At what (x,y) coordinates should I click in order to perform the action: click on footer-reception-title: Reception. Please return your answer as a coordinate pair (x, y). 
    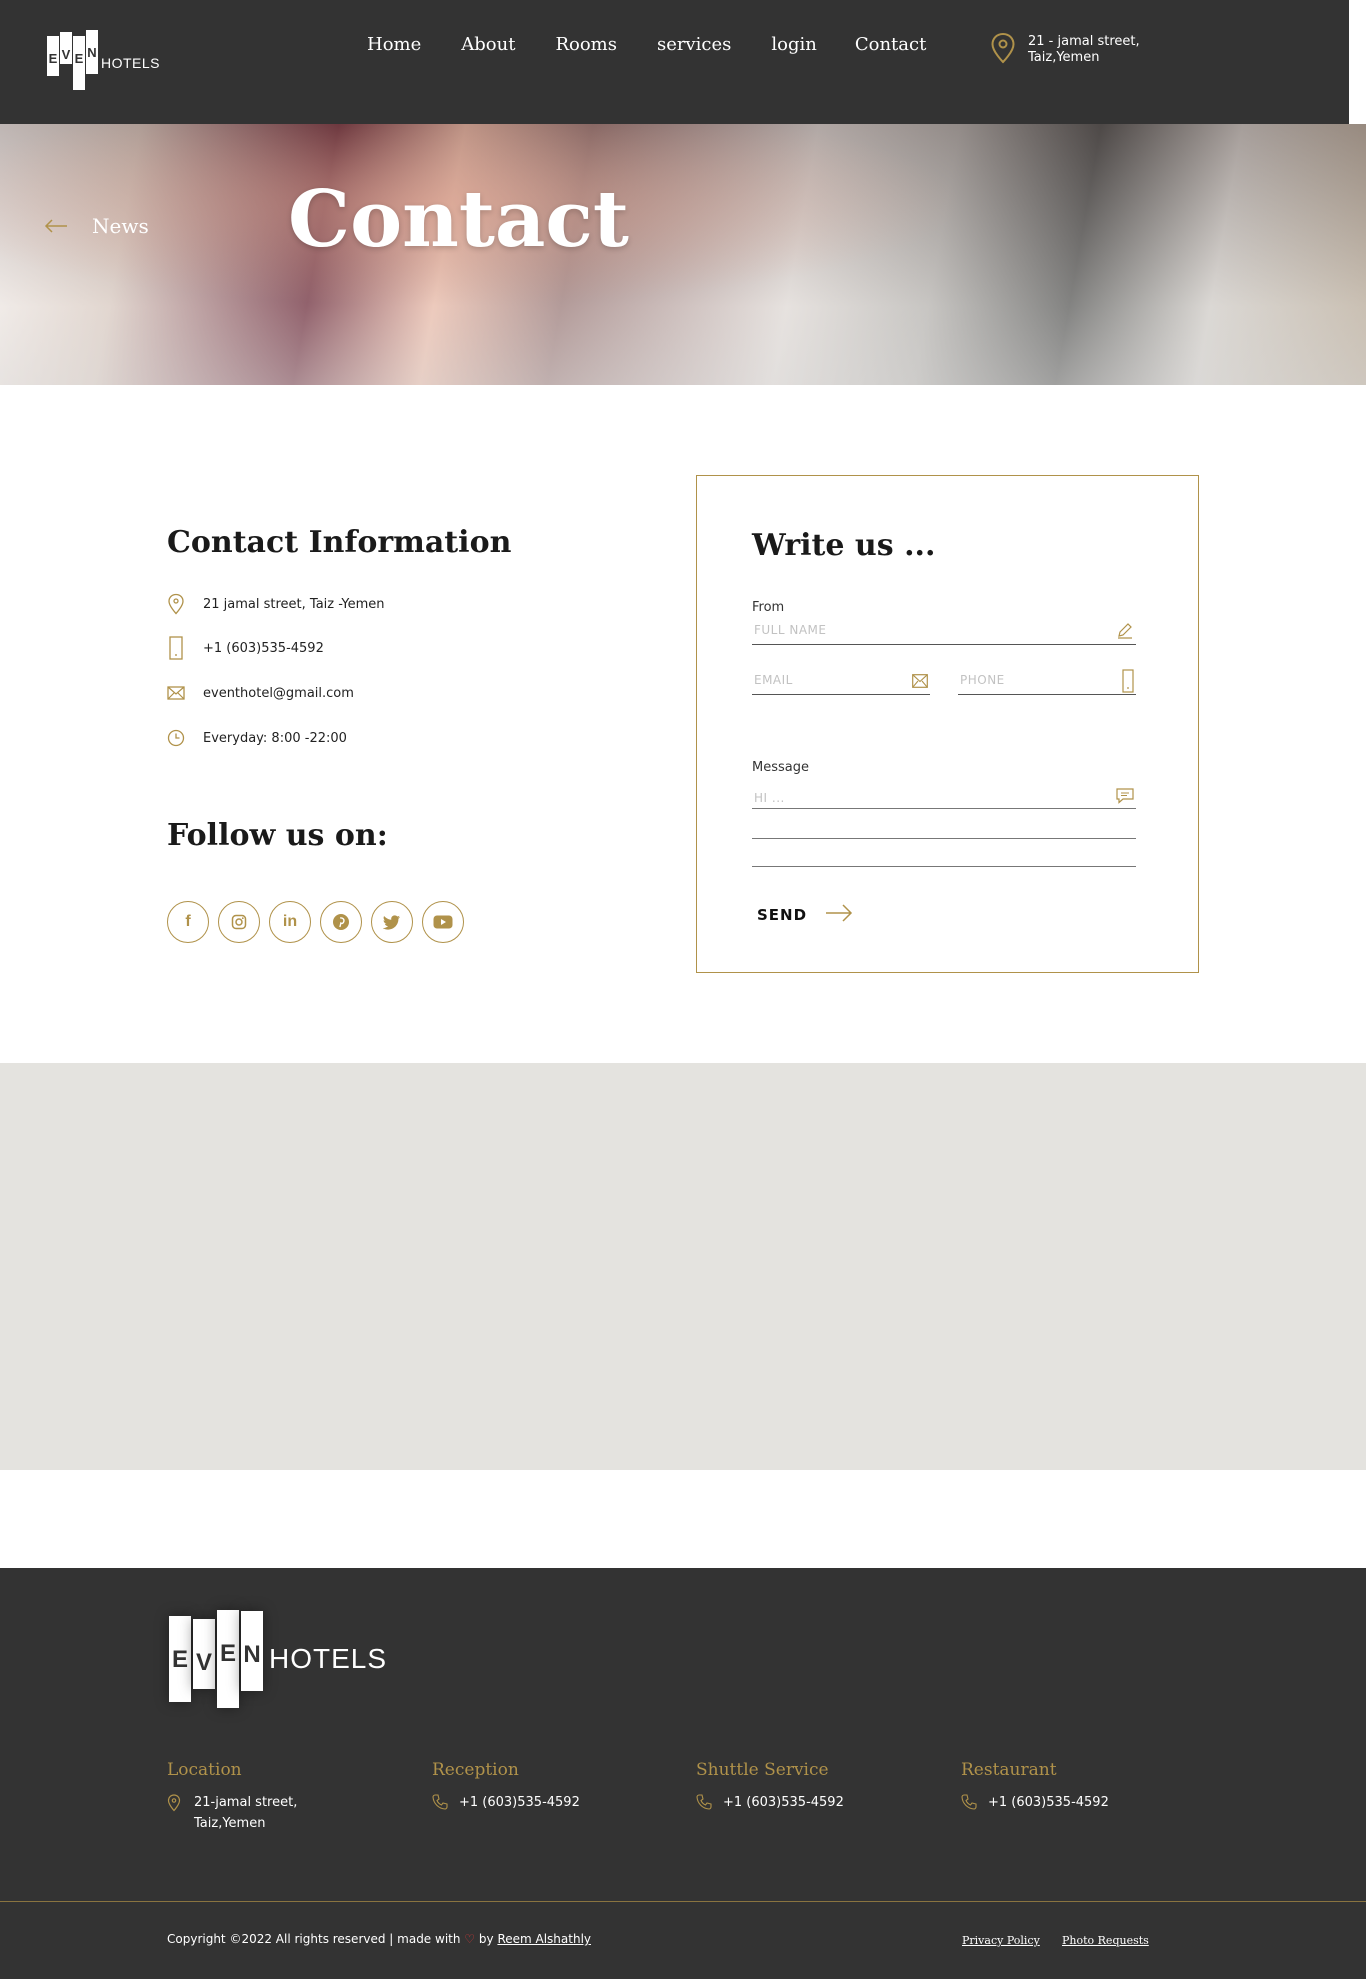
    Looking at the image, I should click on (475, 1770).